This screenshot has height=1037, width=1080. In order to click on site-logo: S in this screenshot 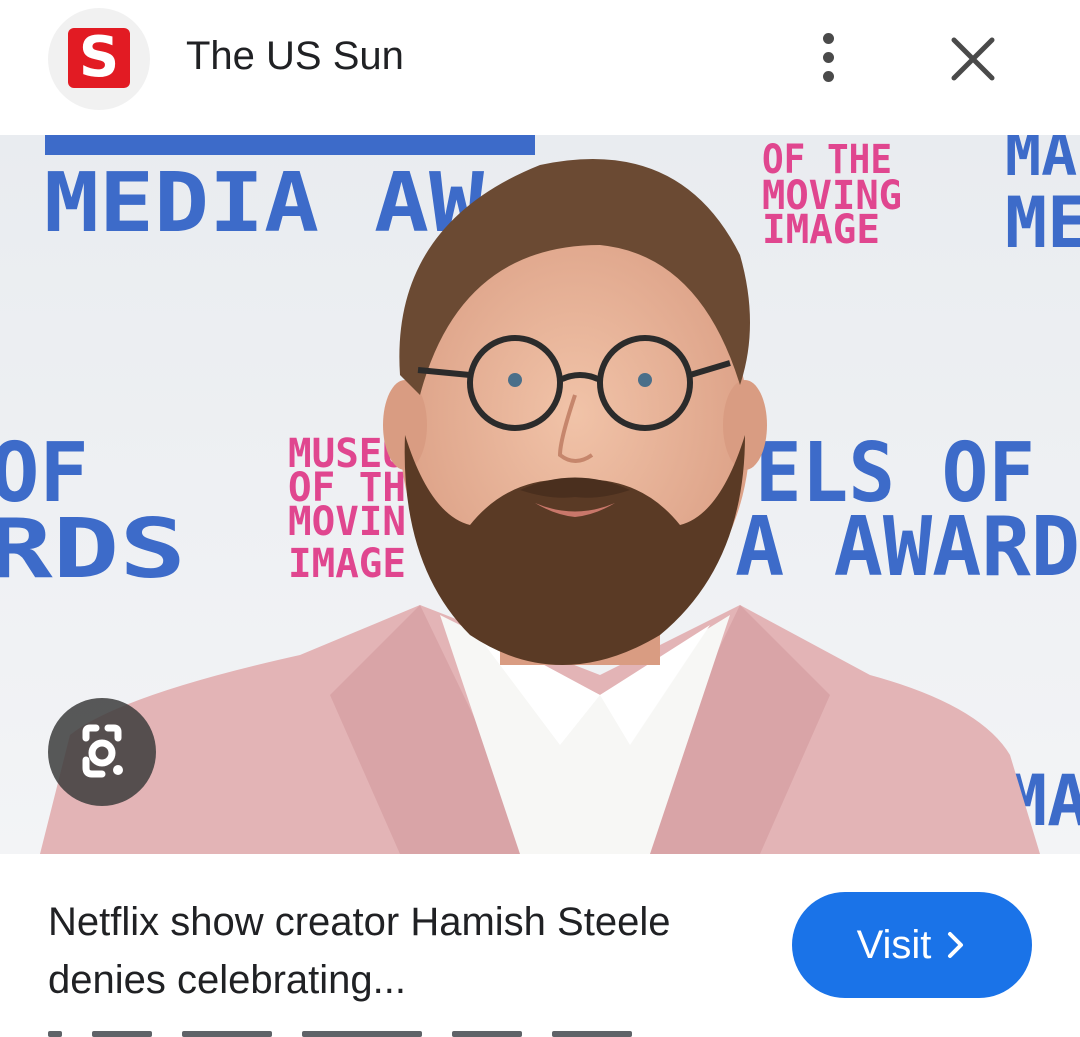, I will do `click(99, 59)`.